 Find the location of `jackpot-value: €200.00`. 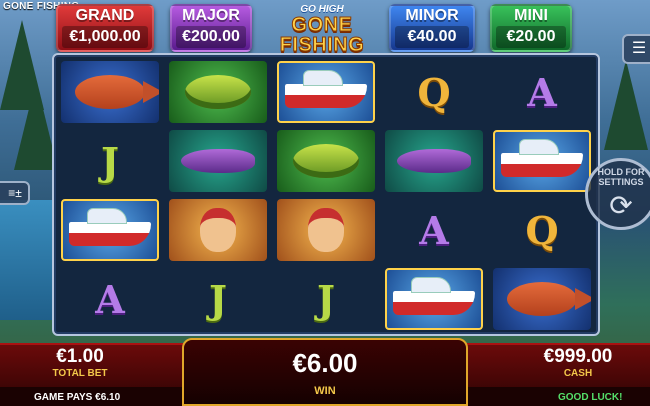

jackpot-value: €200.00 is located at coordinates (211, 37).